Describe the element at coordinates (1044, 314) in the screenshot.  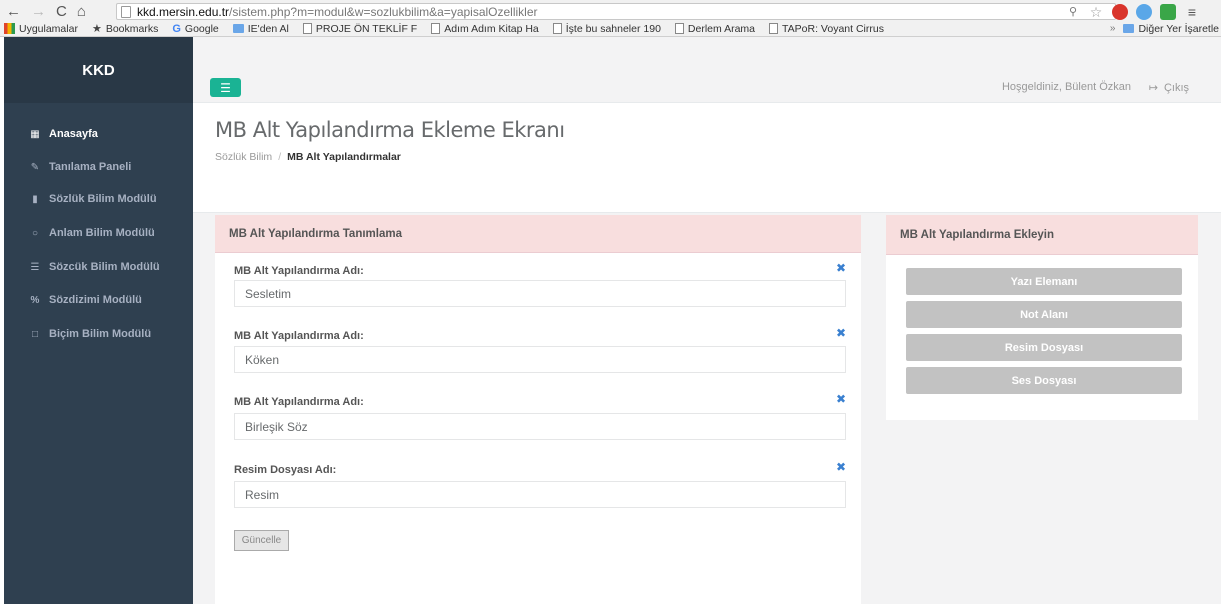
I see `add-note-area-button: Not Alanı` at that location.